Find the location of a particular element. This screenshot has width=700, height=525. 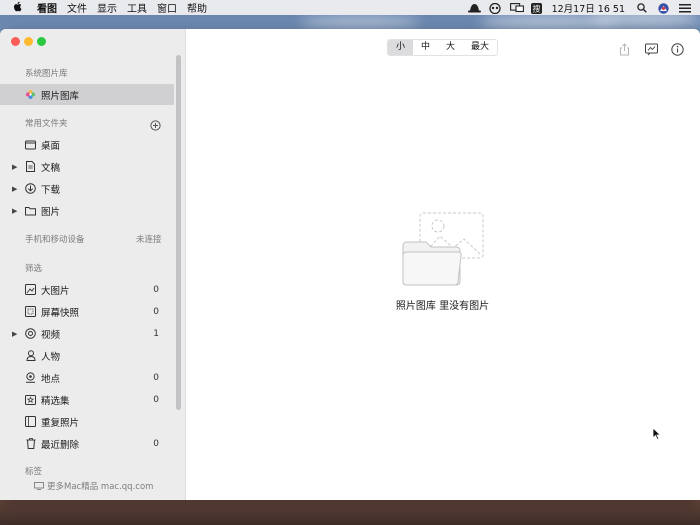

video-icon is located at coordinates (30, 333).